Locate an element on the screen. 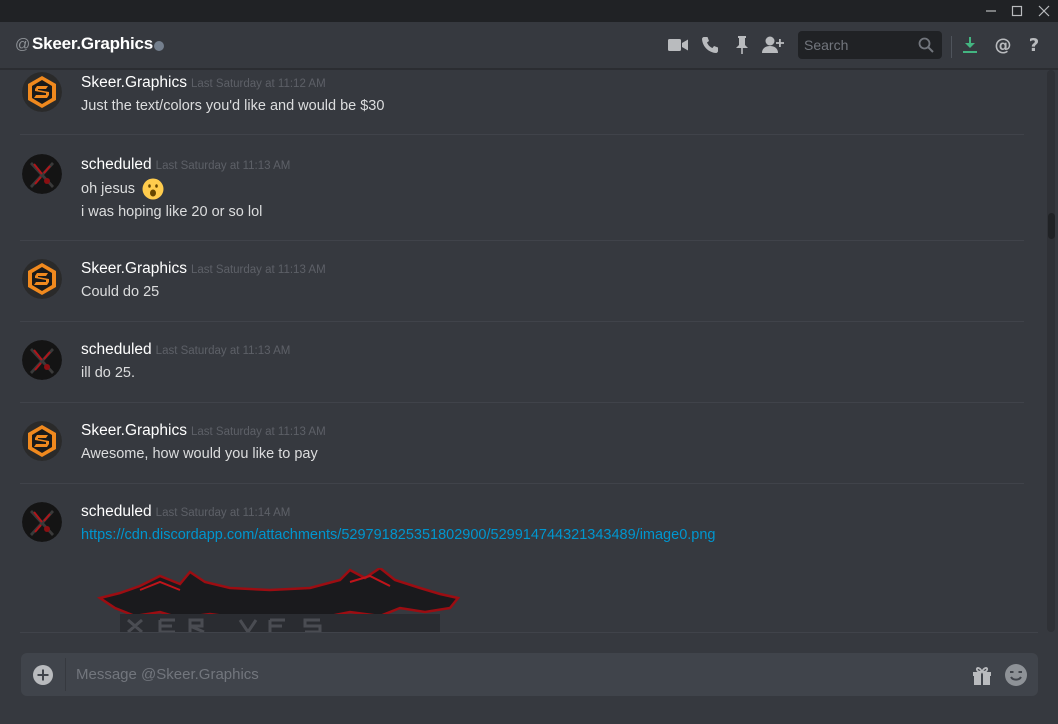 The image size is (1058, 724). composer-divider is located at coordinates (65, 674).